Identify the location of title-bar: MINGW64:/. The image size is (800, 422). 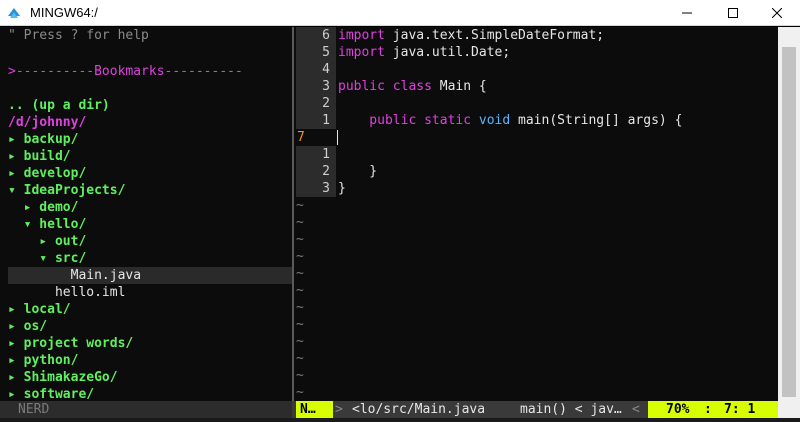
(400, 13).